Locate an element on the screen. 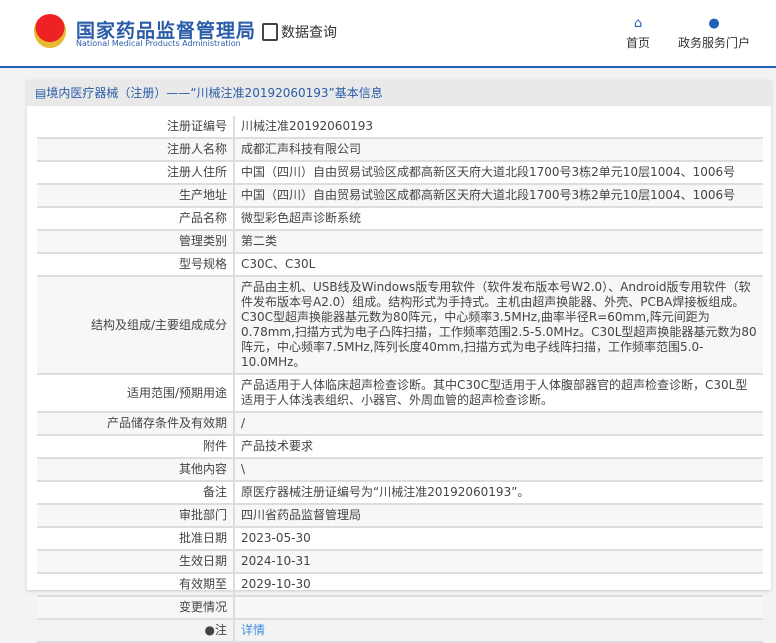 Image resolution: width=776 pixels, height=643 pixels. nav-home: ⌂ 首页 is located at coordinates (638, 33).